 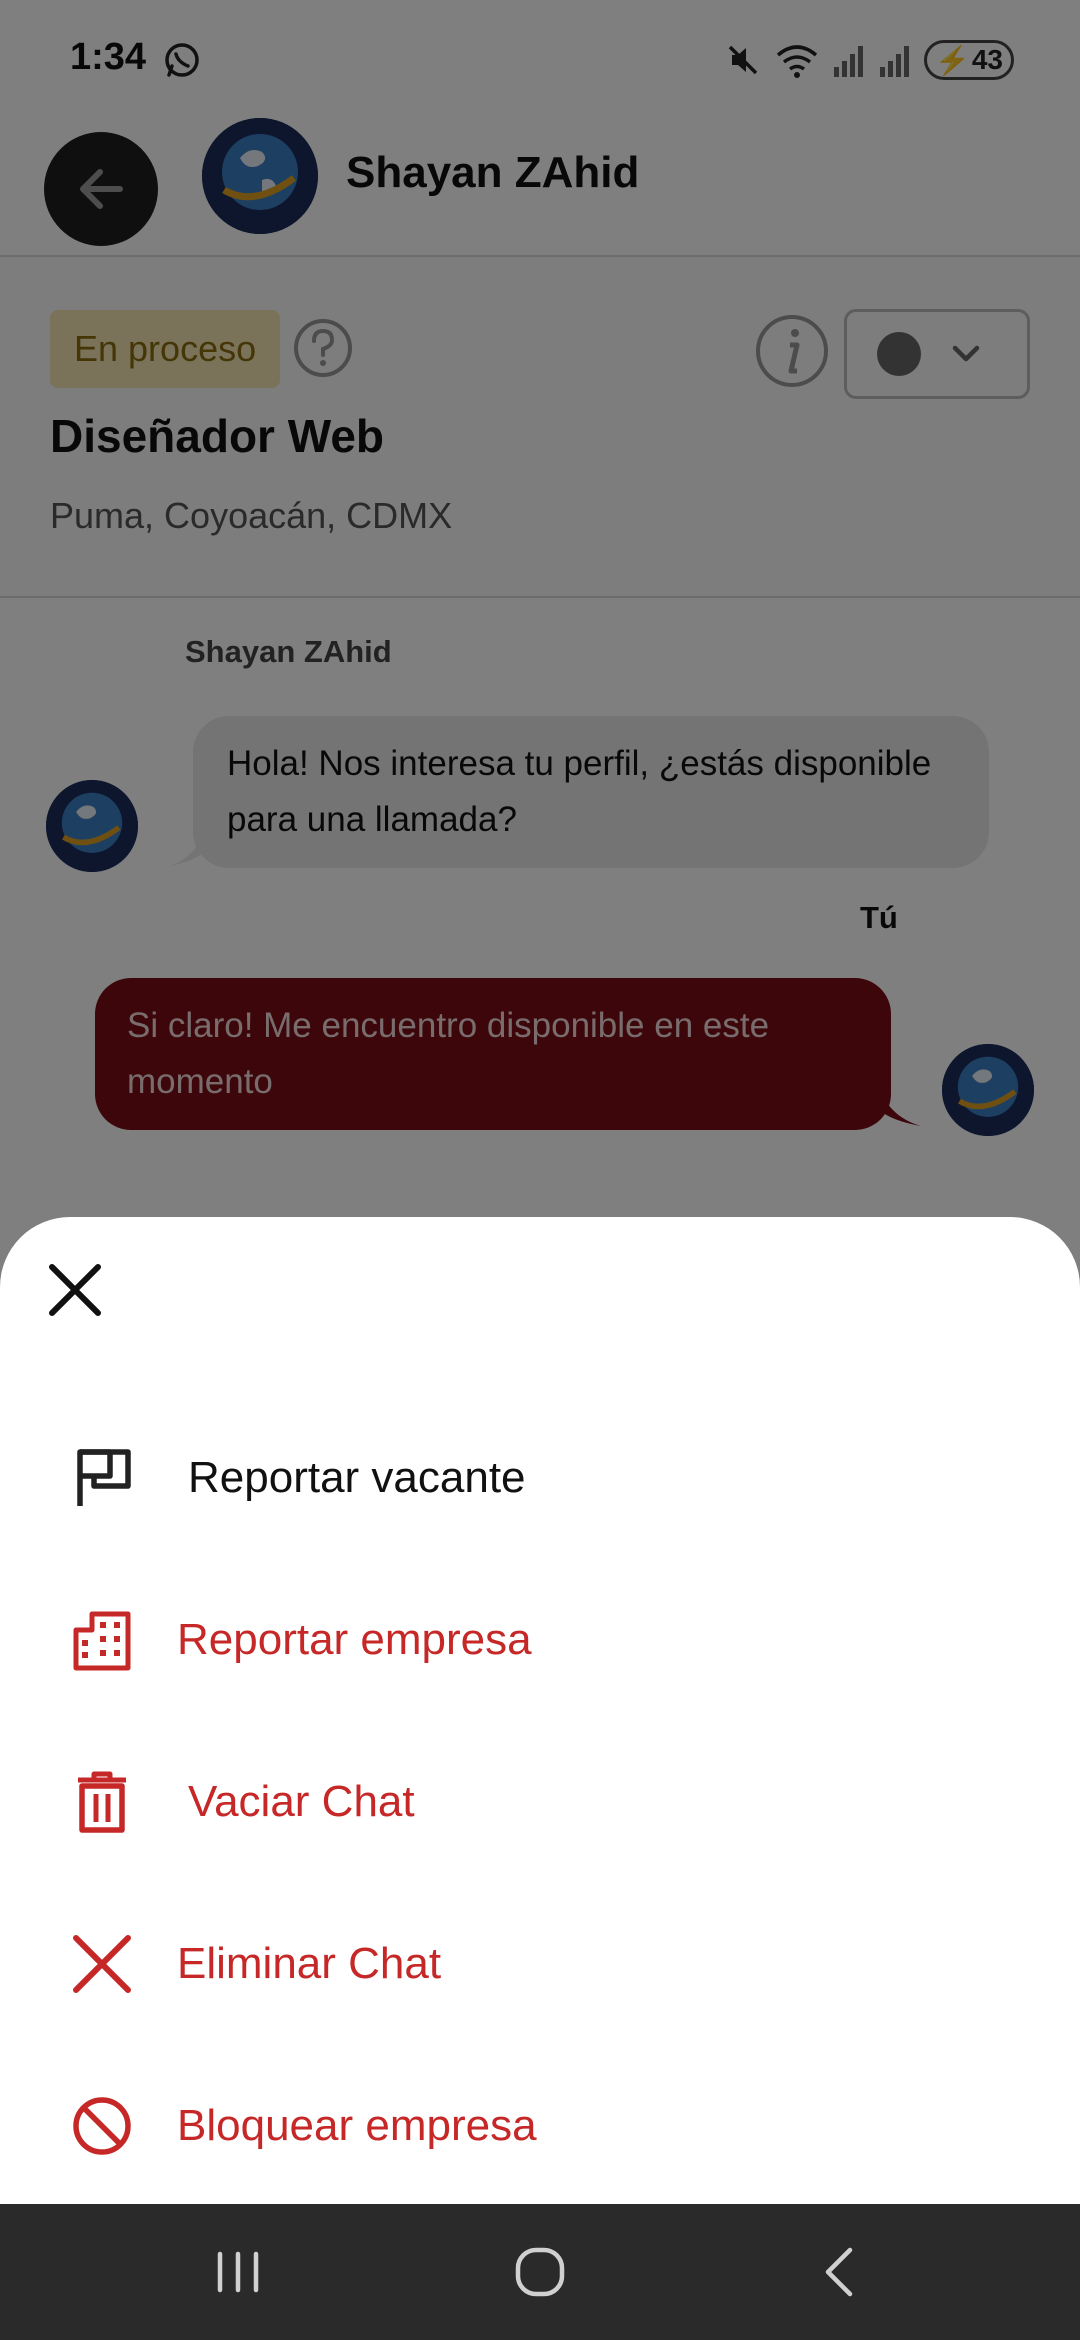 What do you see at coordinates (309, 1963) in the screenshot?
I see `option-label: Eliminar Chat` at bounding box center [309, 1963].